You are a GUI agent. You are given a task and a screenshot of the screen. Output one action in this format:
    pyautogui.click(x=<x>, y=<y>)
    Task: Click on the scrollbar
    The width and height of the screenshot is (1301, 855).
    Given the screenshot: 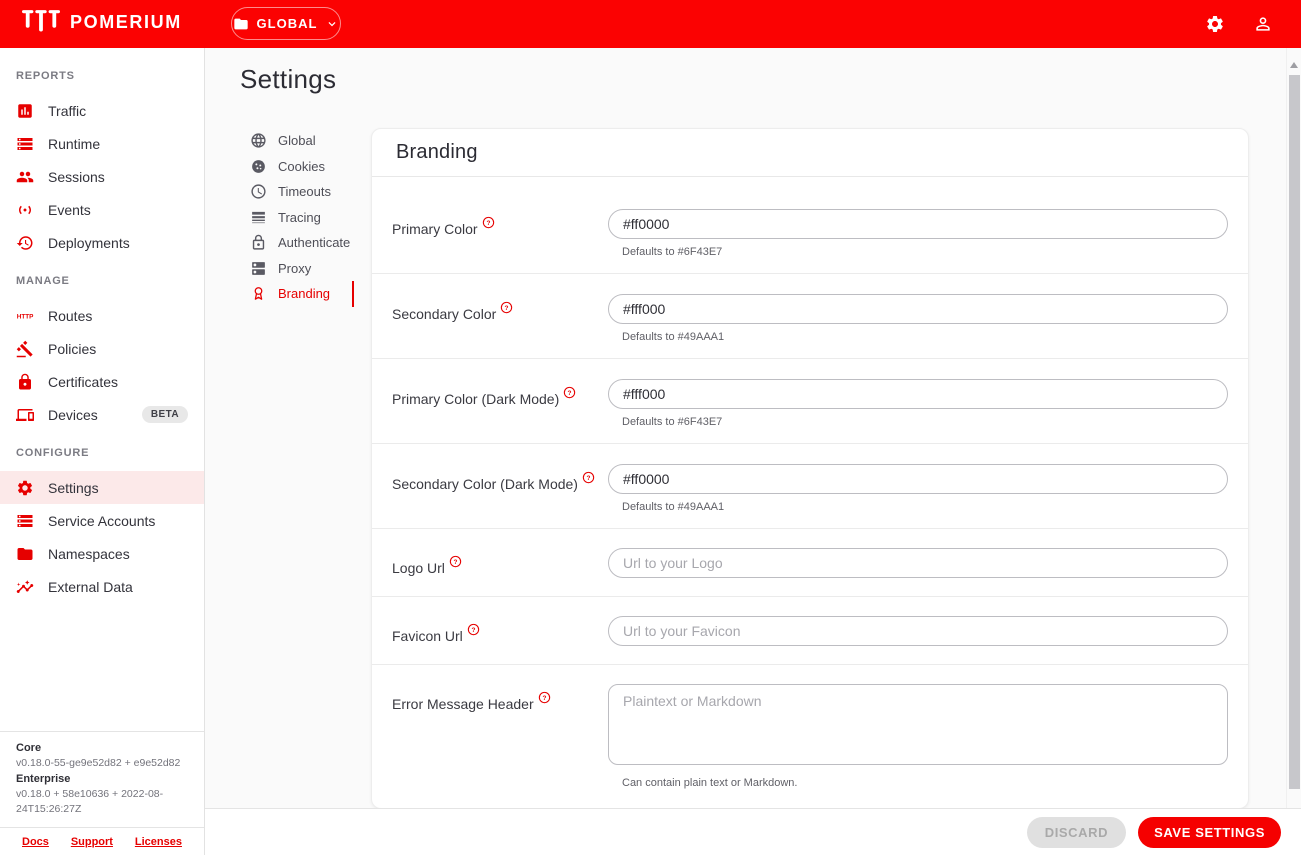 What is the action you would take?
    pyautogui.click(x=1293, y=428)
    